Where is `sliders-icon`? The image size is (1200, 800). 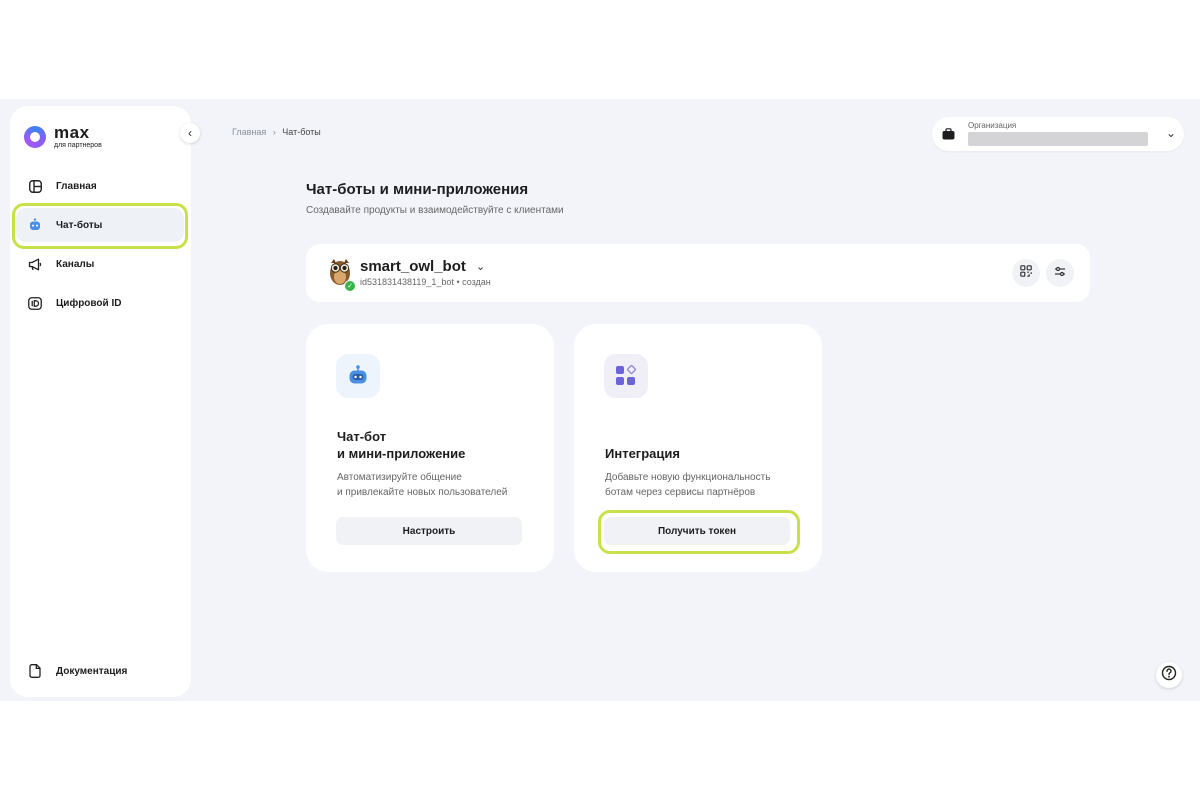
sliders-icon is located at coordinates (1060, 273).